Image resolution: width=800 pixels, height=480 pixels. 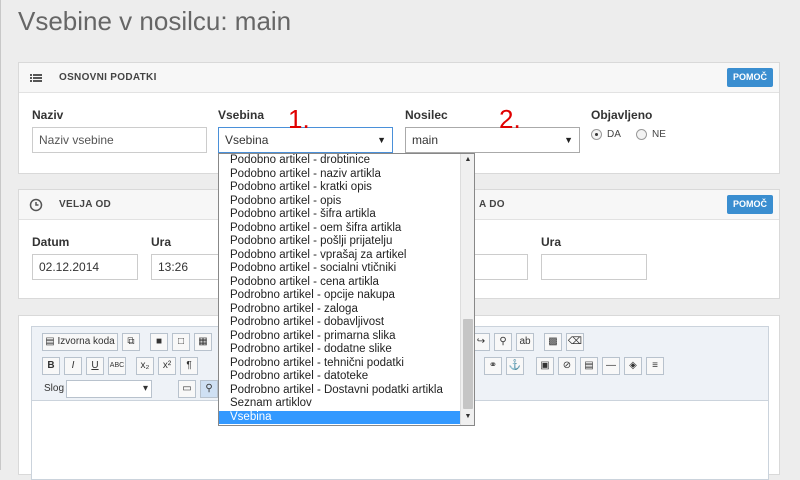 I want to click on panel-title-right: A DO, so click(x=492, y=204).